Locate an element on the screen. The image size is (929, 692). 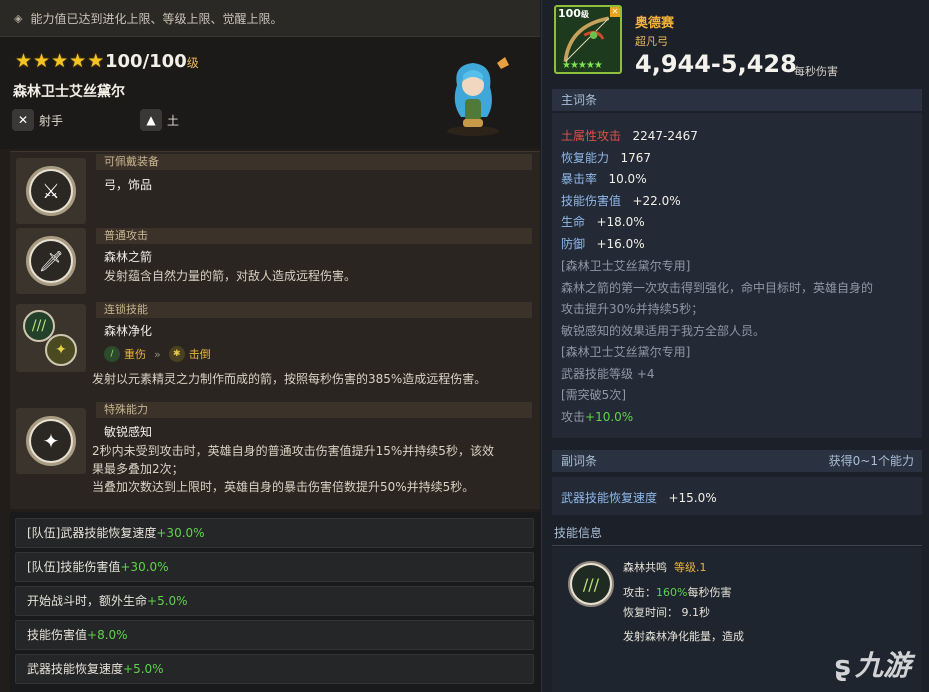
stat-label: 攻击 is located at coordinates (573, 417).